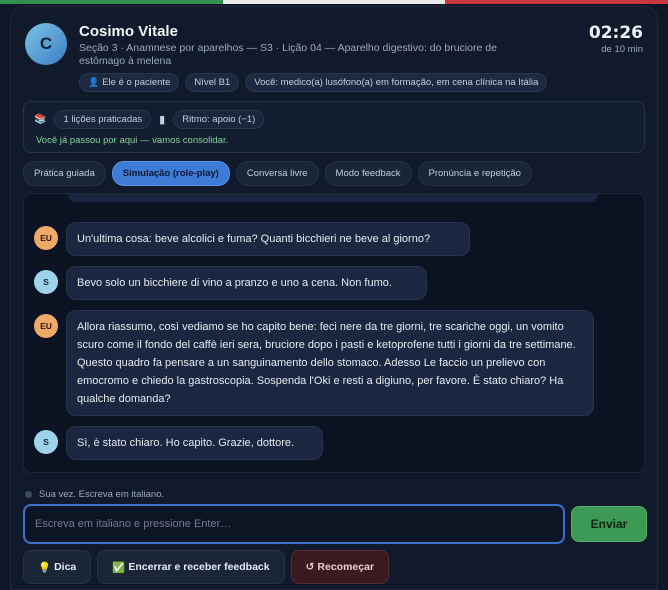 This screenshot has height=590, width=668. I want to click on books-icon: 📚, so click(40, 119).